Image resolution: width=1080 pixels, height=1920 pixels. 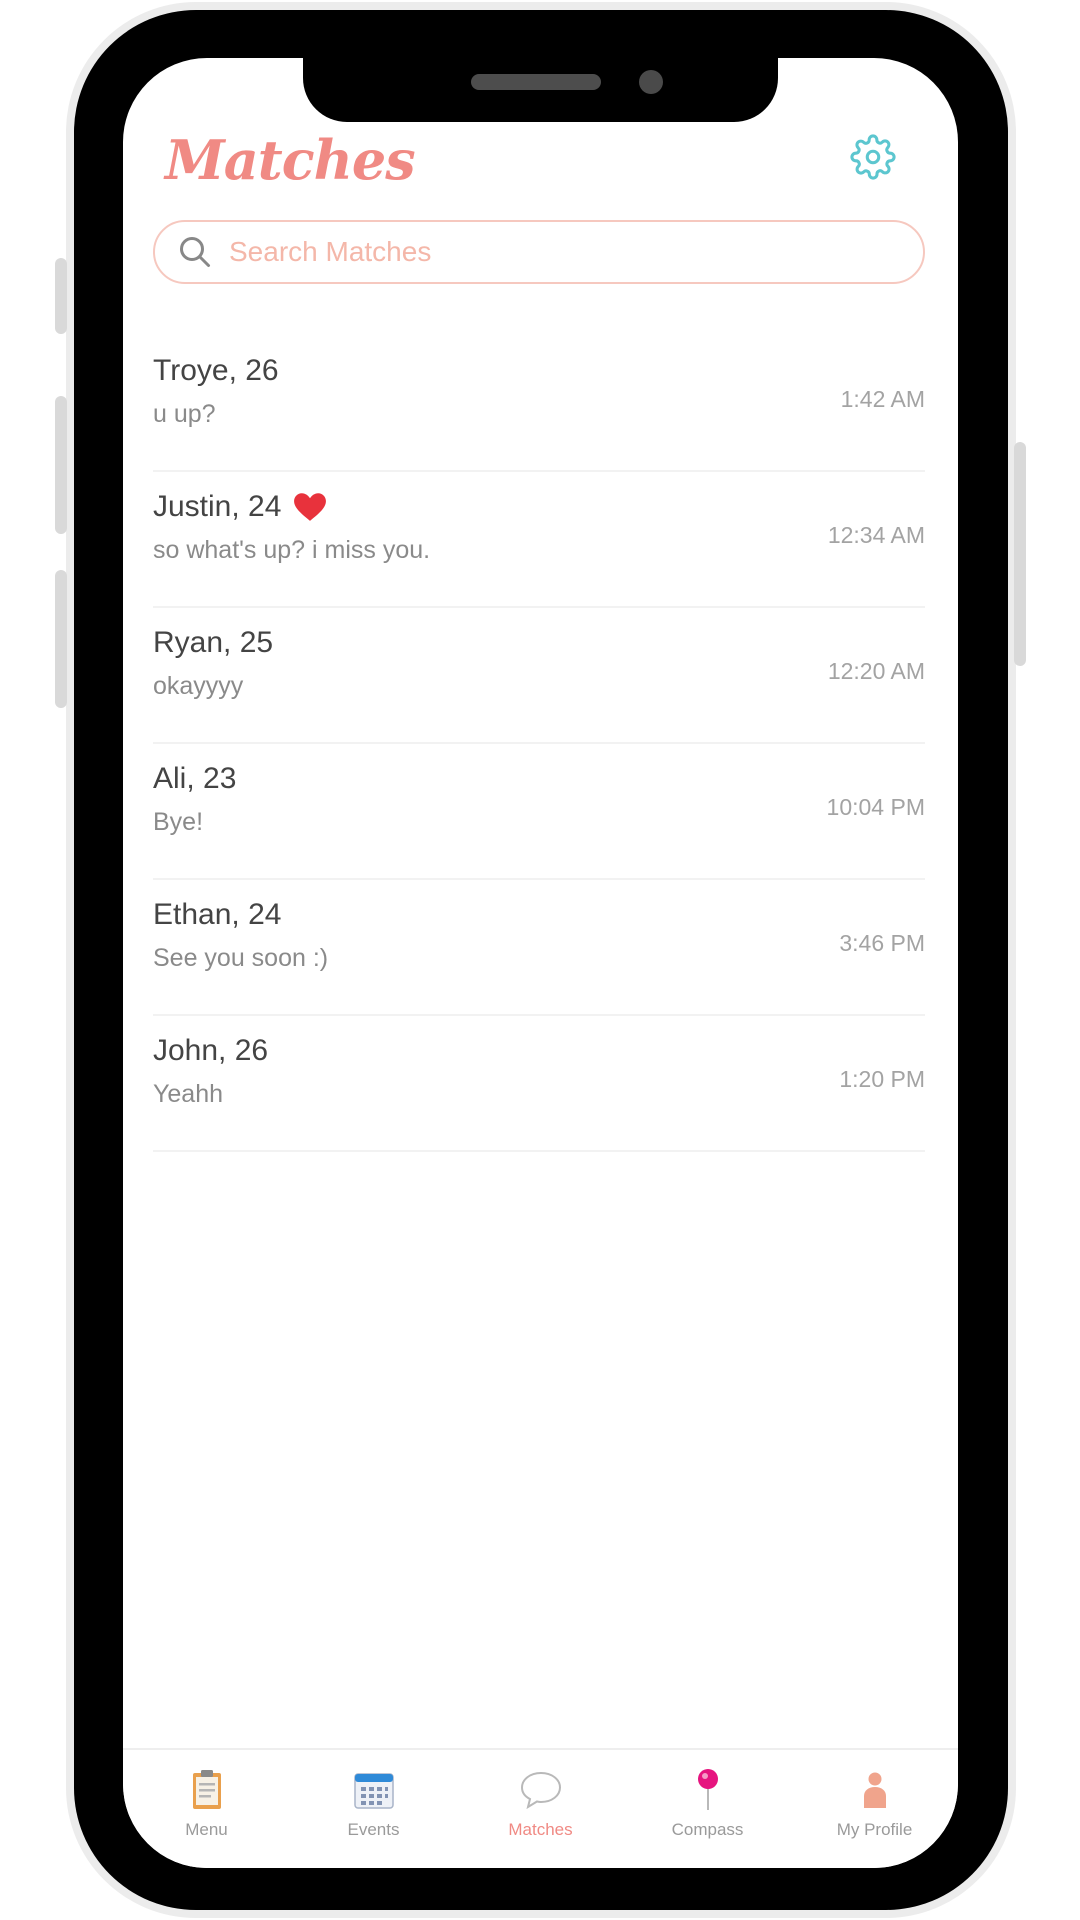 What do you see at coordinates (178, 822) in the screenshot?
I see `match-last-message: Bye!` at bounding box center [178, 822].